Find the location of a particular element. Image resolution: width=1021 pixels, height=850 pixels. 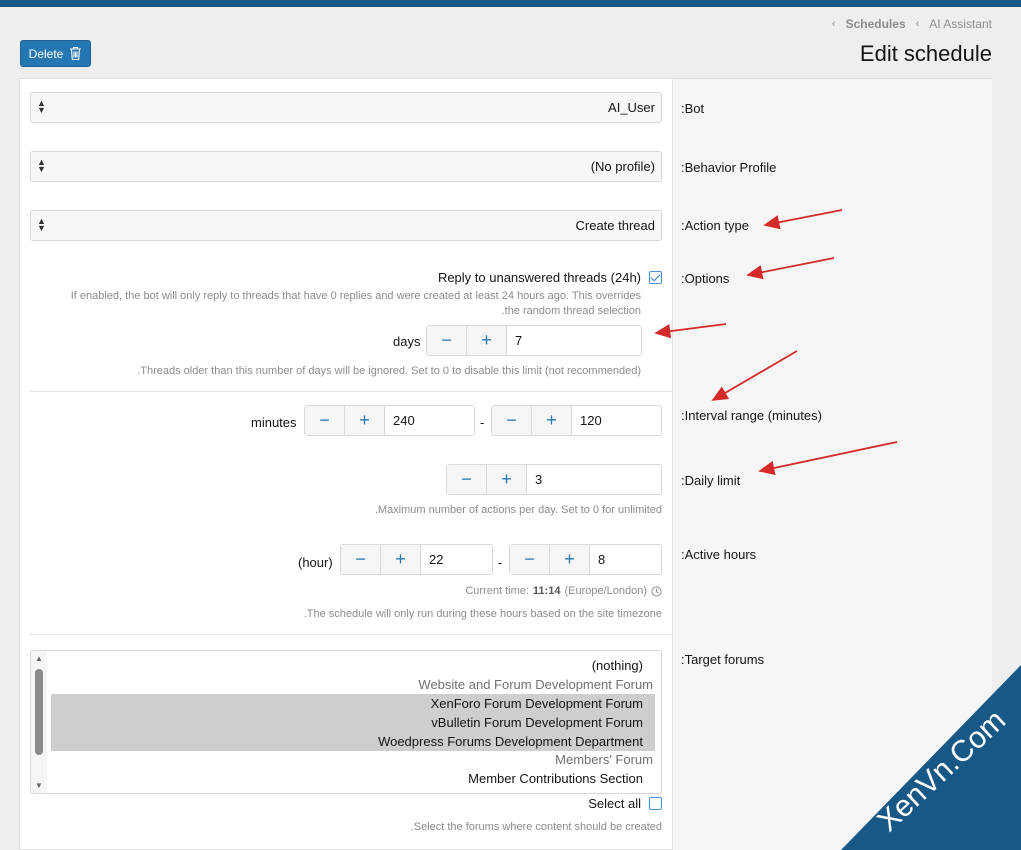

scroll-up-icon: ▲ is located at coordinates (39, 658).